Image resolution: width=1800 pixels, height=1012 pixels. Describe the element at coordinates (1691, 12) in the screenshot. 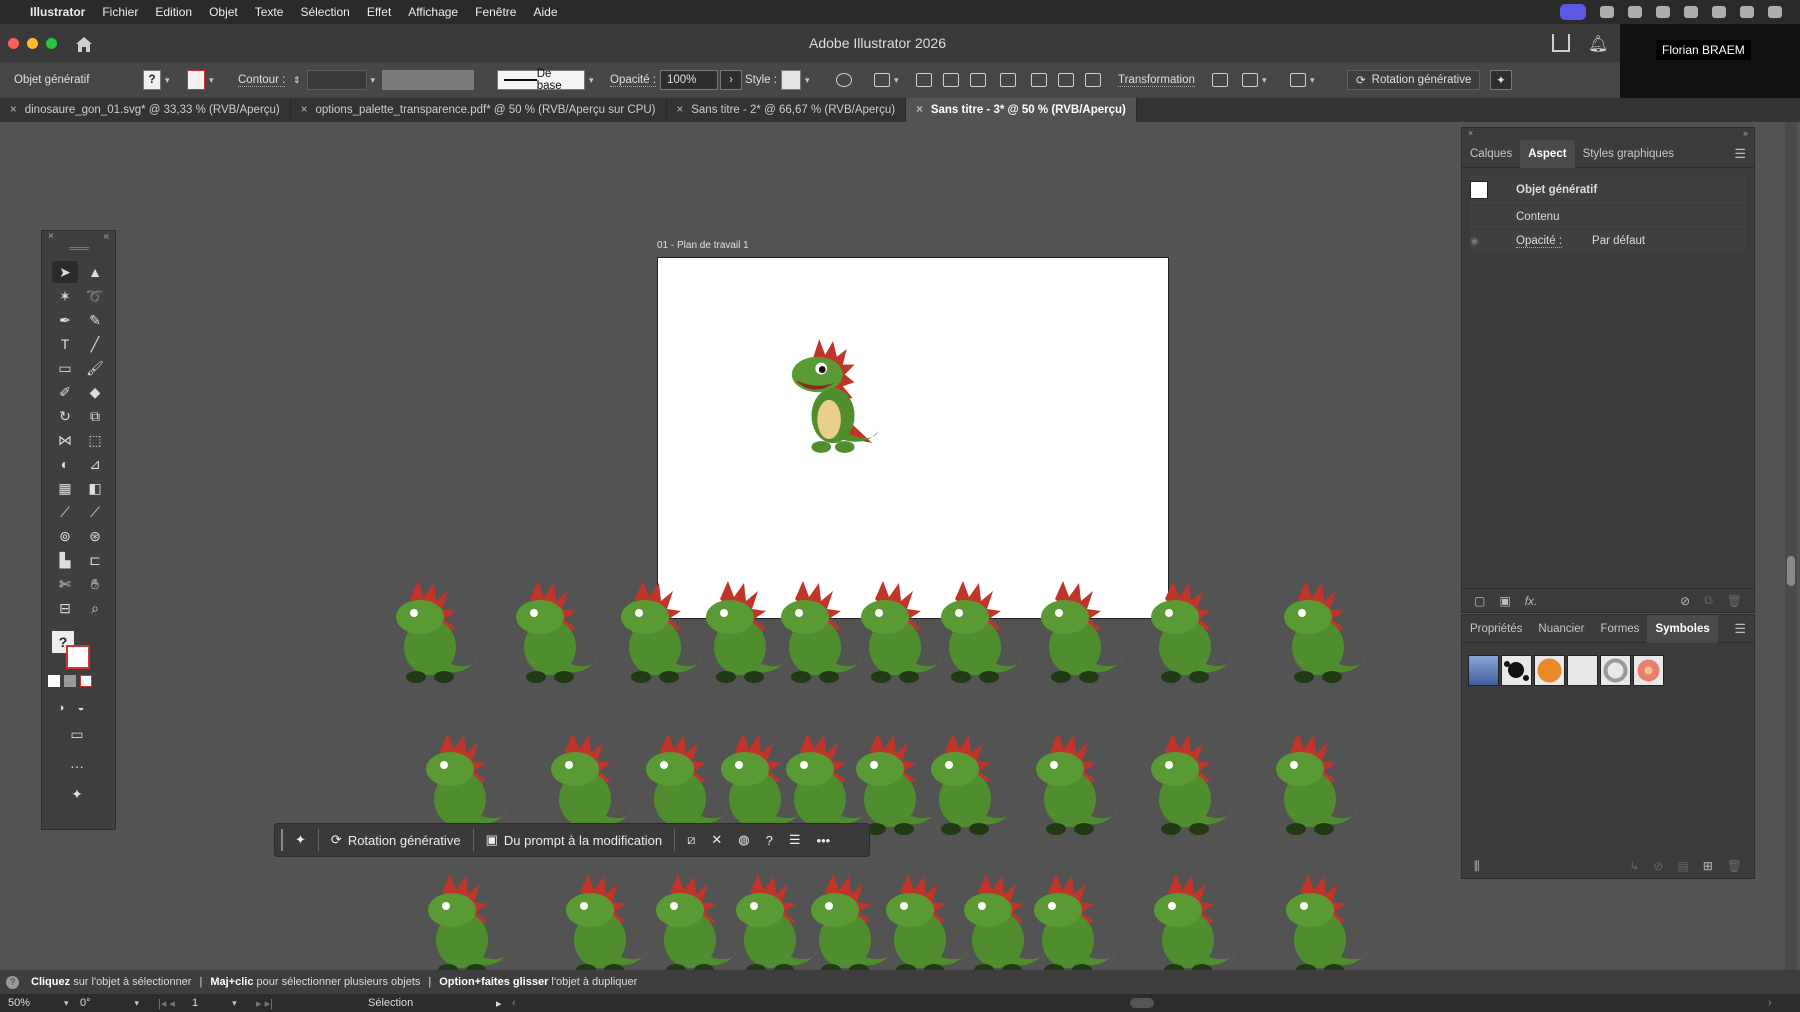

I see `sparkle-icon` at that location.